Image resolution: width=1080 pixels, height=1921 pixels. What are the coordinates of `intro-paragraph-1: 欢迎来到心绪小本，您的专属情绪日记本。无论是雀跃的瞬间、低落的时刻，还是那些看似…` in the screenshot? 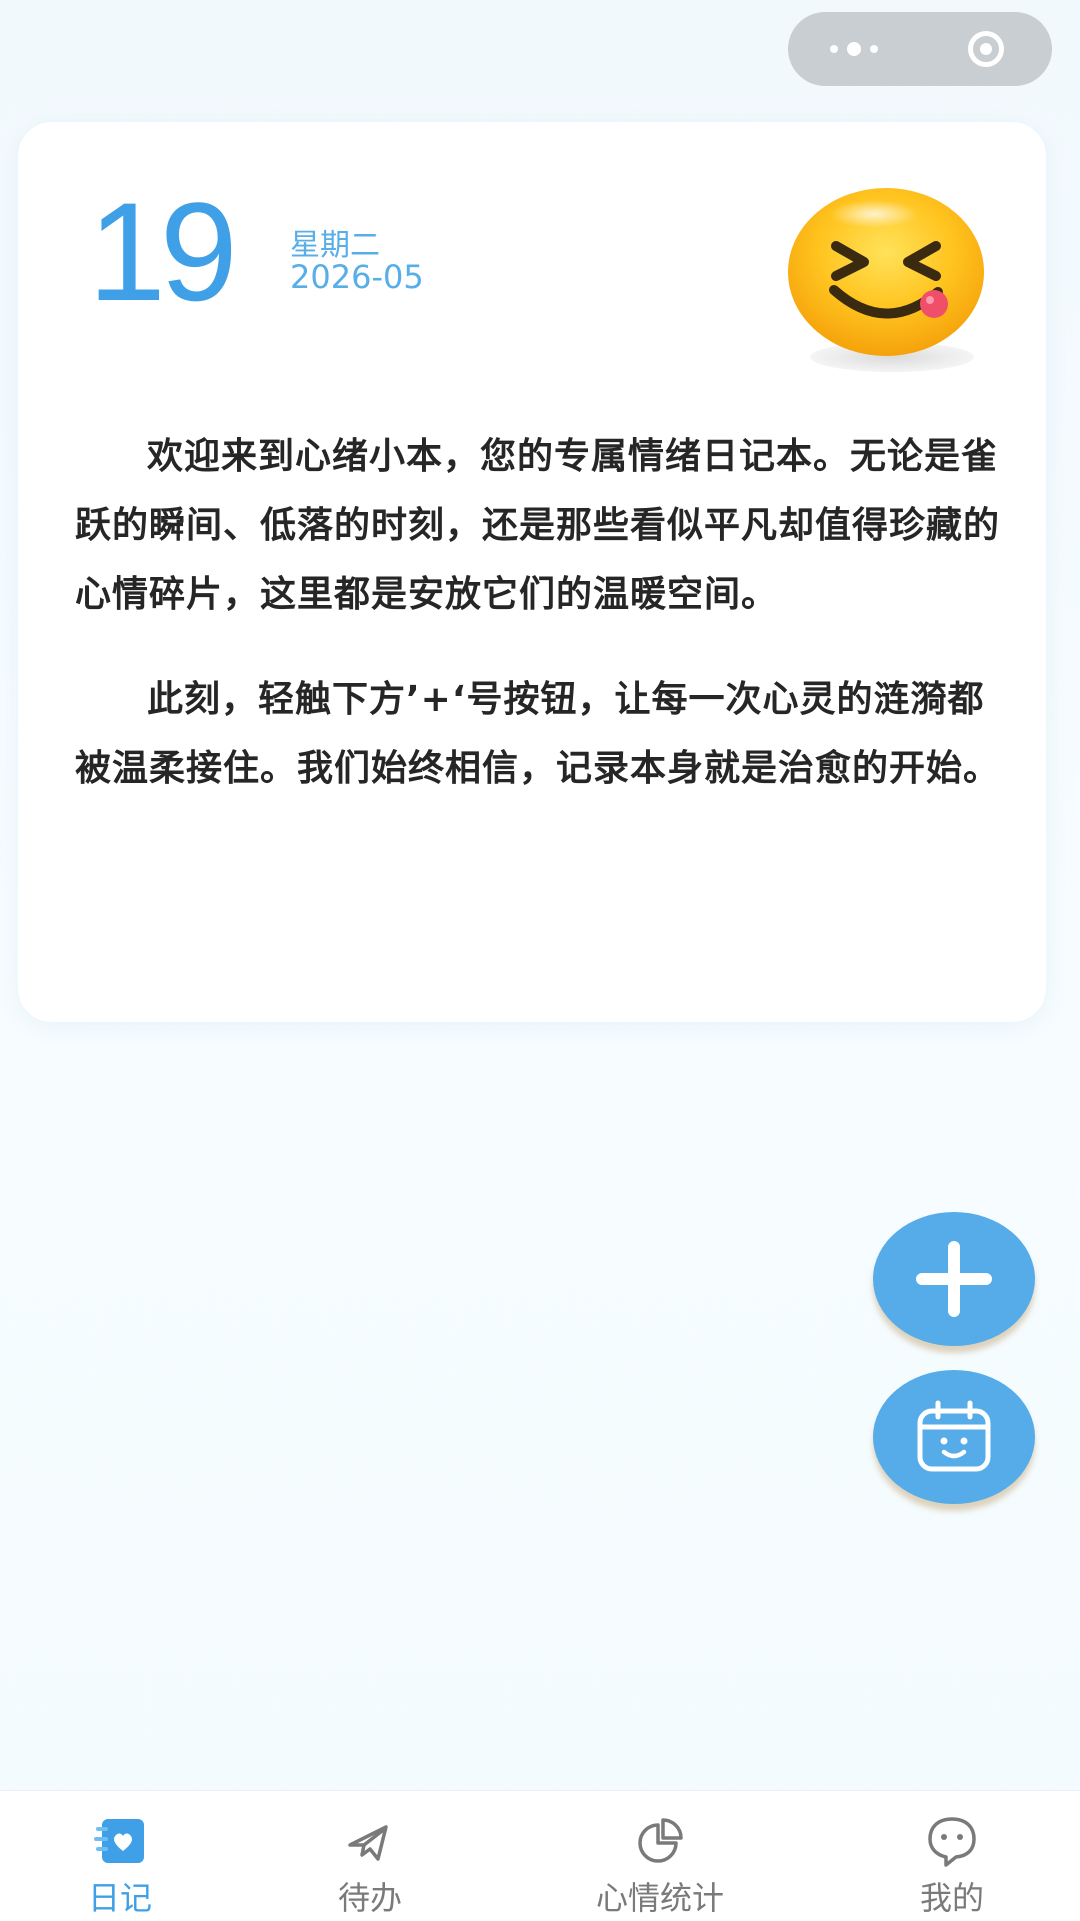 It's located at (538, 525).